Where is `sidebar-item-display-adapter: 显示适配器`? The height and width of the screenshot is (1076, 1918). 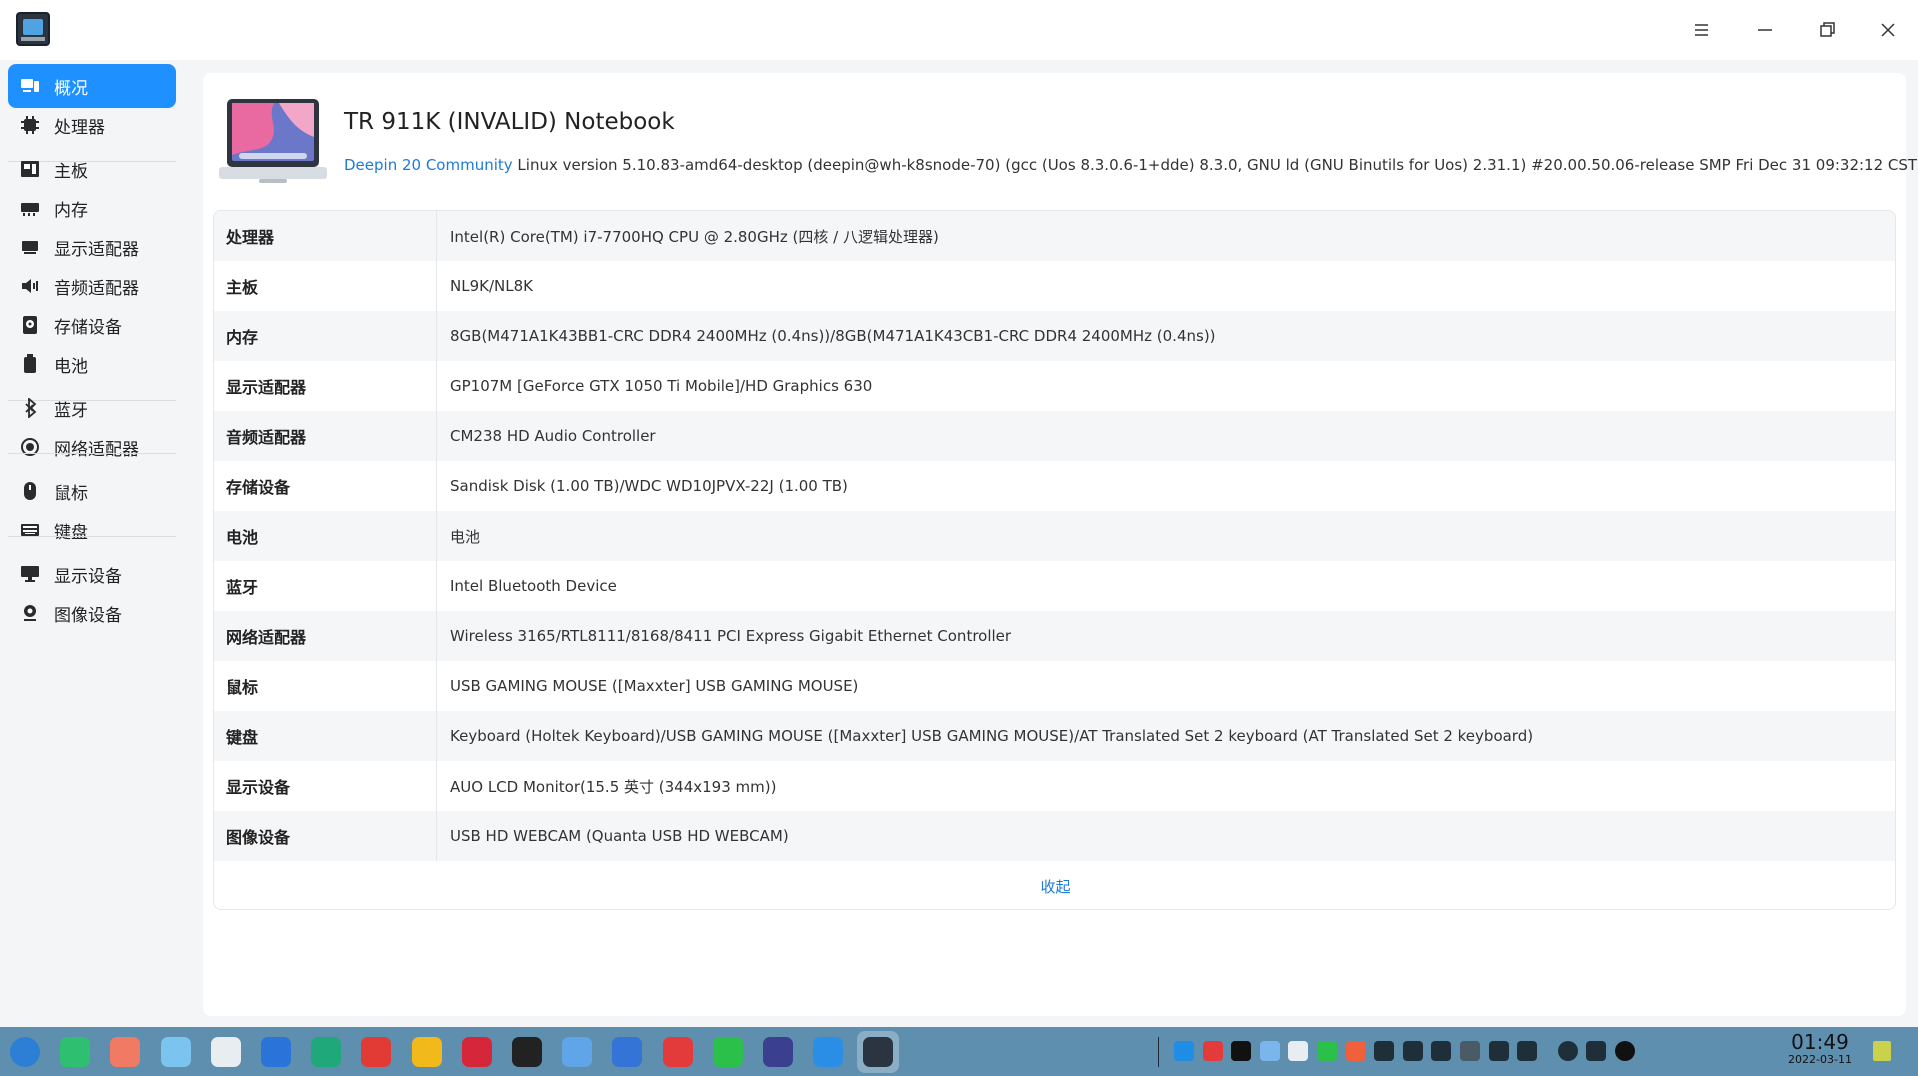
sidebar-item-display-adapter: 显示适配器 is located at coordinates (92, 247).